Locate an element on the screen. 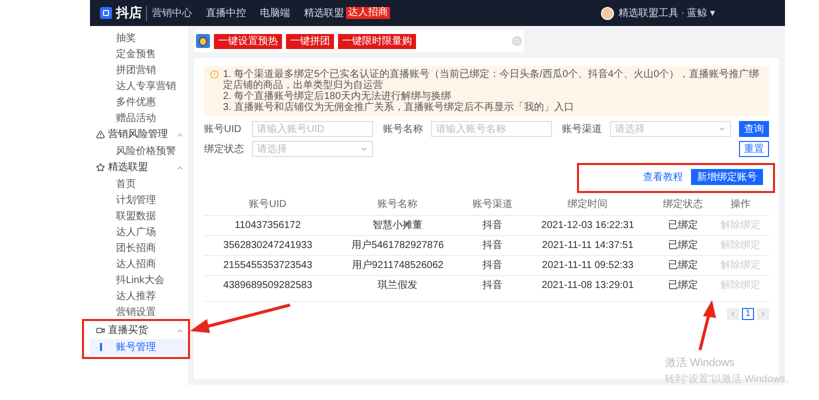 This screenshot has width=819, height=400. app-subtitle: 营销中心 is located at coordinates (169, 13).